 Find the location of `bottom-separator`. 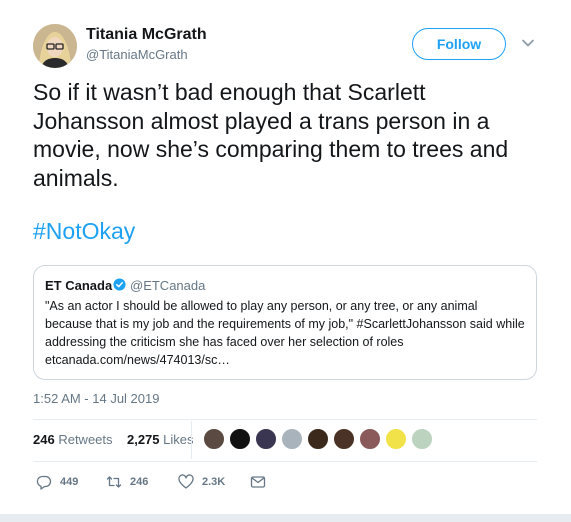

bottom-separator is located at coordinates (285, 518).